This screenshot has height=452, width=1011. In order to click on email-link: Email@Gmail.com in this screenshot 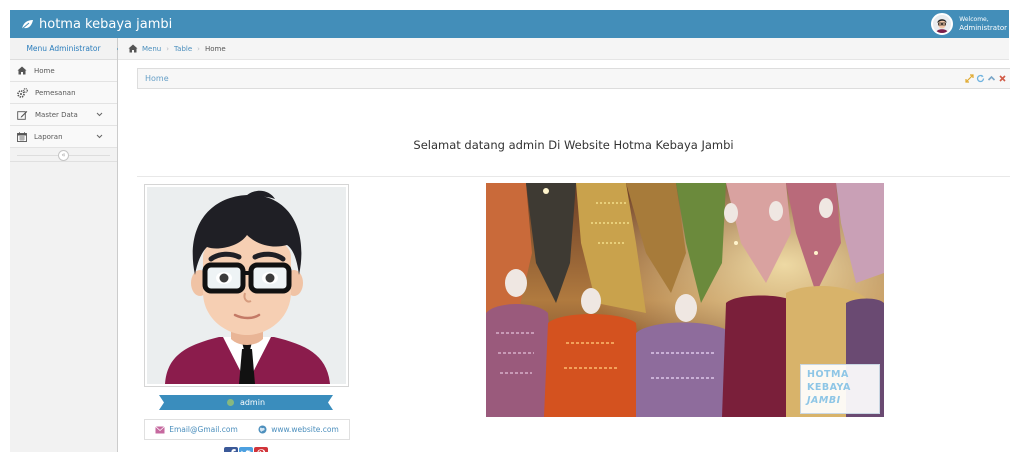, I will do `click(196, 429)`.